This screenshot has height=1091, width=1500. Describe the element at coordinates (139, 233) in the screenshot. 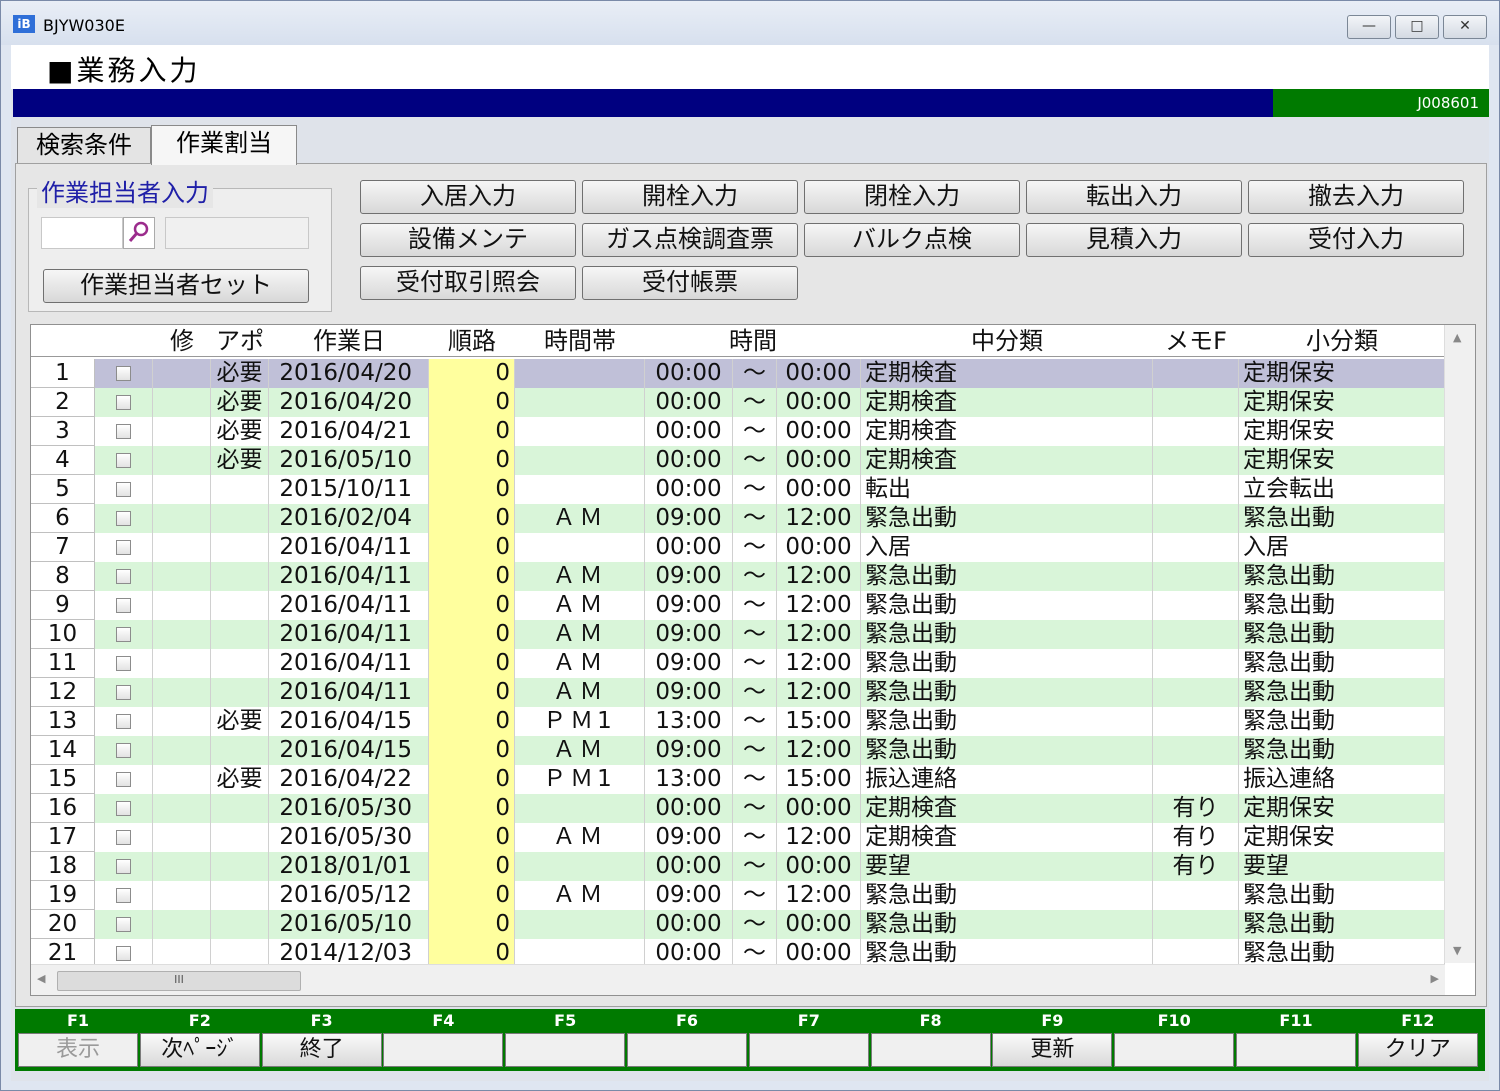

I see `worker-search-button` at that location.